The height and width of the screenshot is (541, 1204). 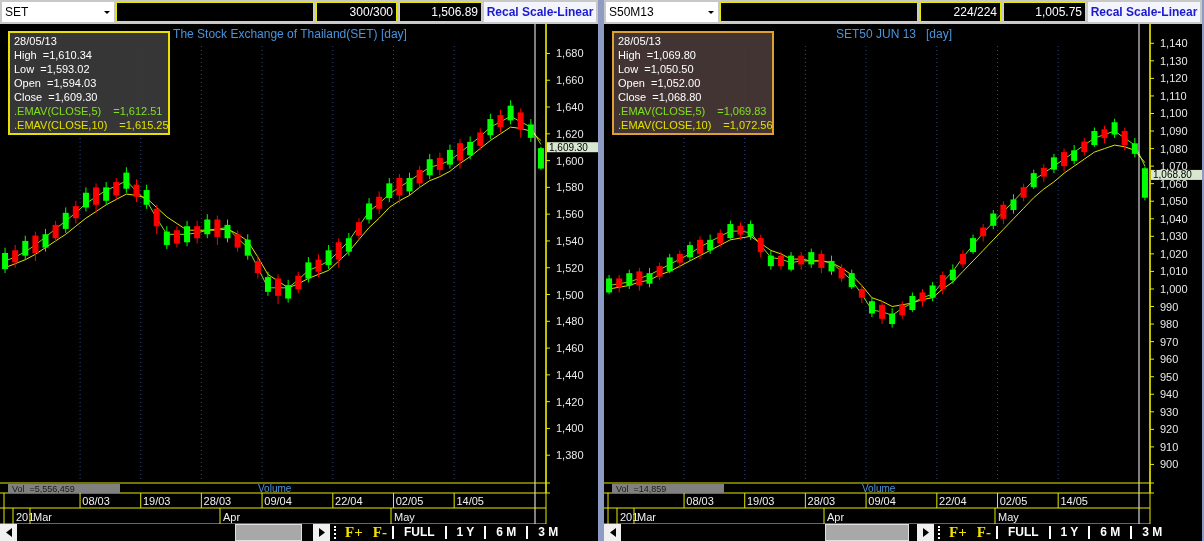 I want to click on info-line: Open =1,594.03, so click(x=56, y=83).